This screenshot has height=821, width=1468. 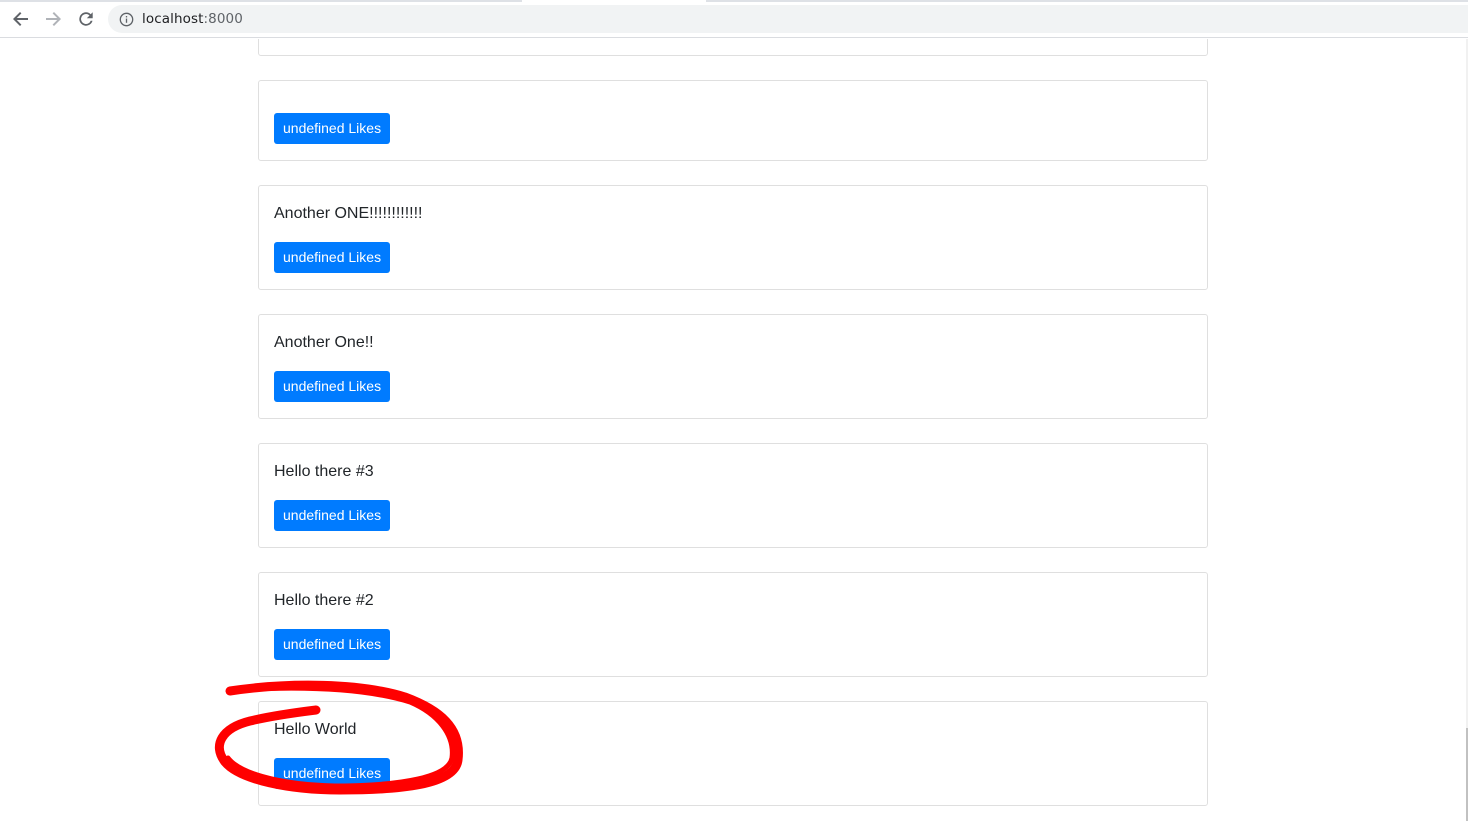 I want to click on back-button, so click(x=21, y=19).